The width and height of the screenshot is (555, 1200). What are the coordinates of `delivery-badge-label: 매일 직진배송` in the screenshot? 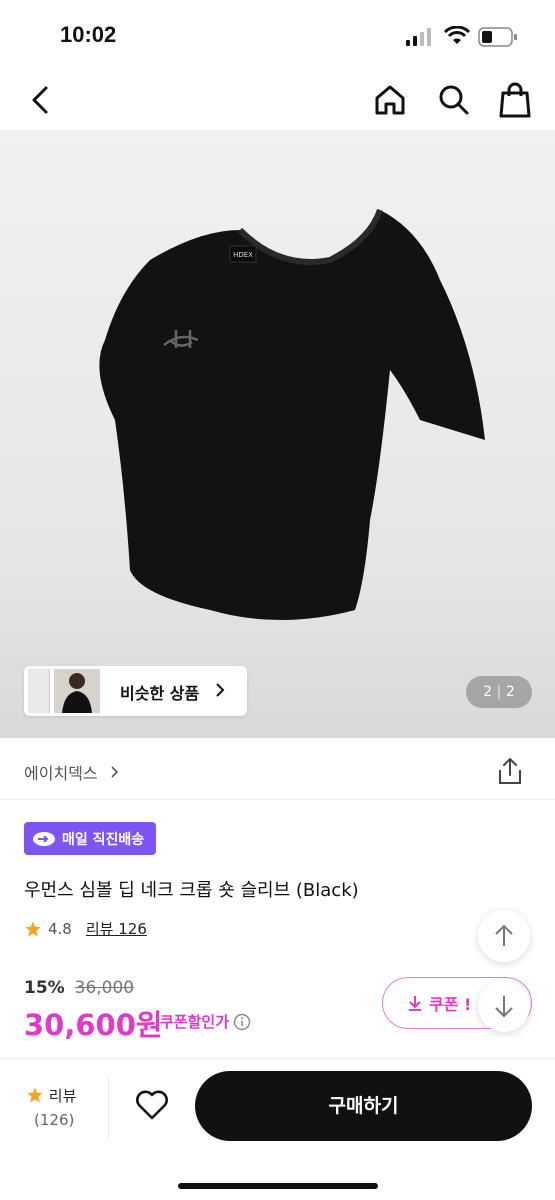 It's located at (103, 839).